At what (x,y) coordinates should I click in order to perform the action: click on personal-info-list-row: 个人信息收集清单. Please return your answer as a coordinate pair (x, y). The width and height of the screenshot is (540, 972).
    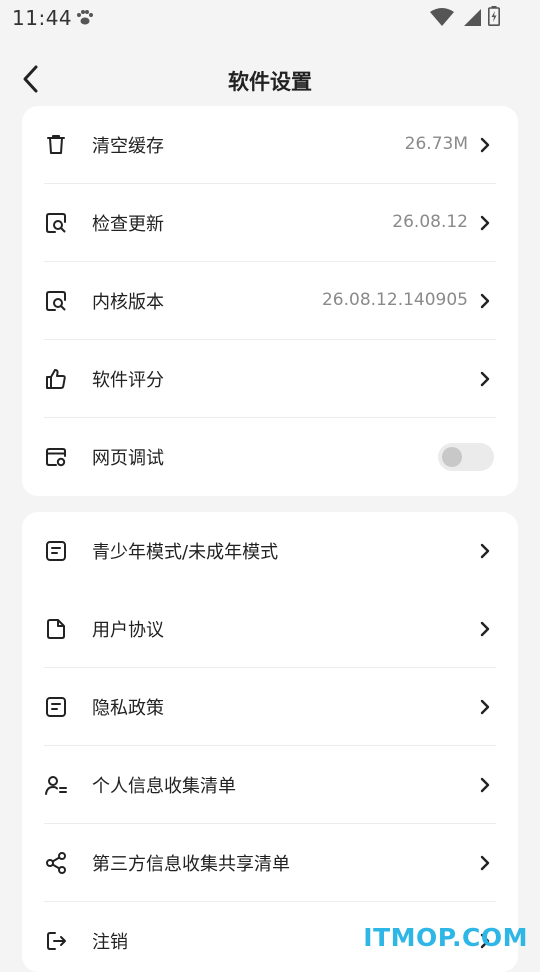
    Looking at the image, I should click on (270, 785).